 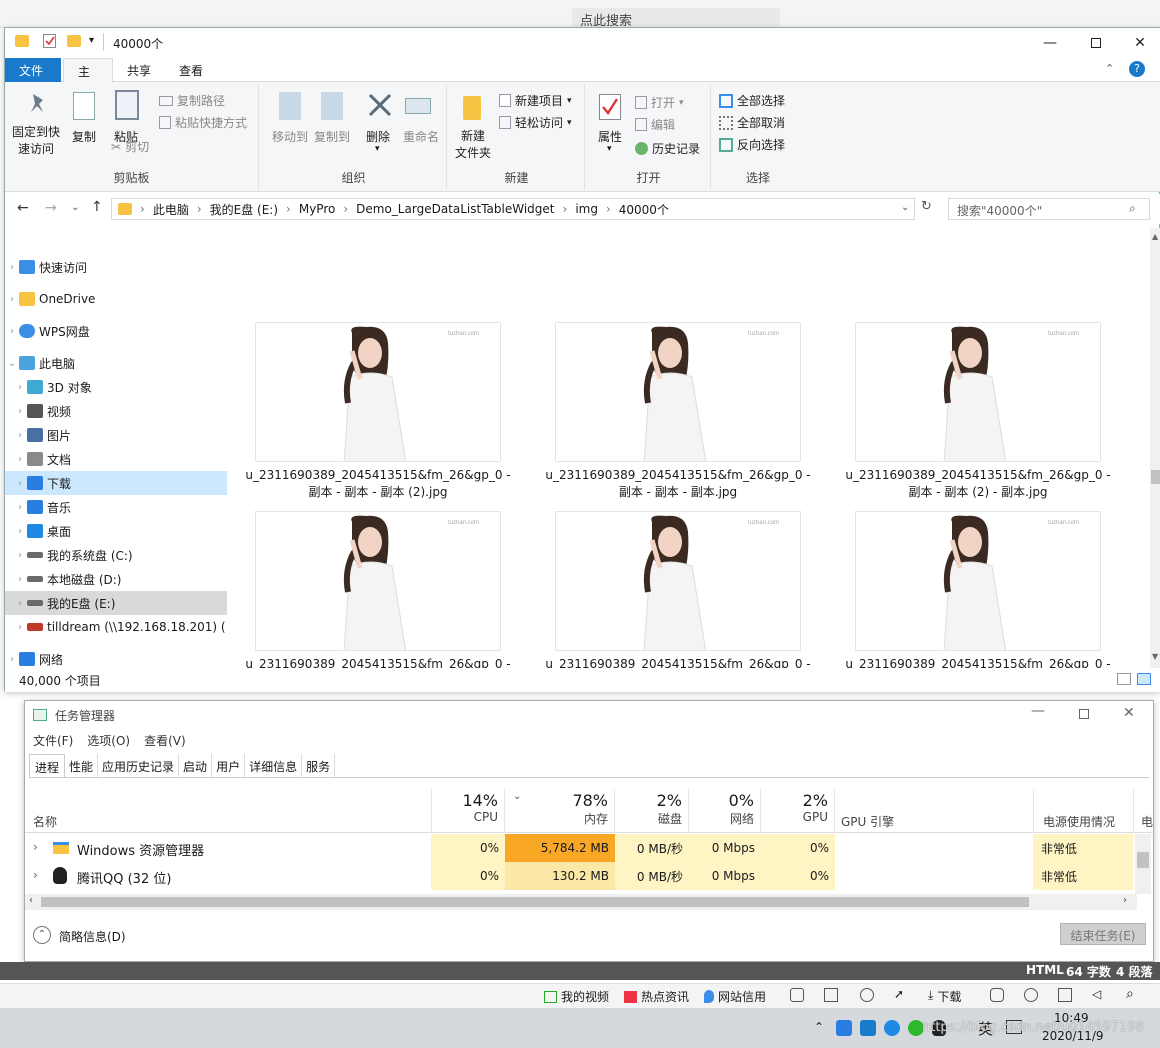 I want to click on breadcrumb-mypro: MyPro, so click(x=317, y=209).